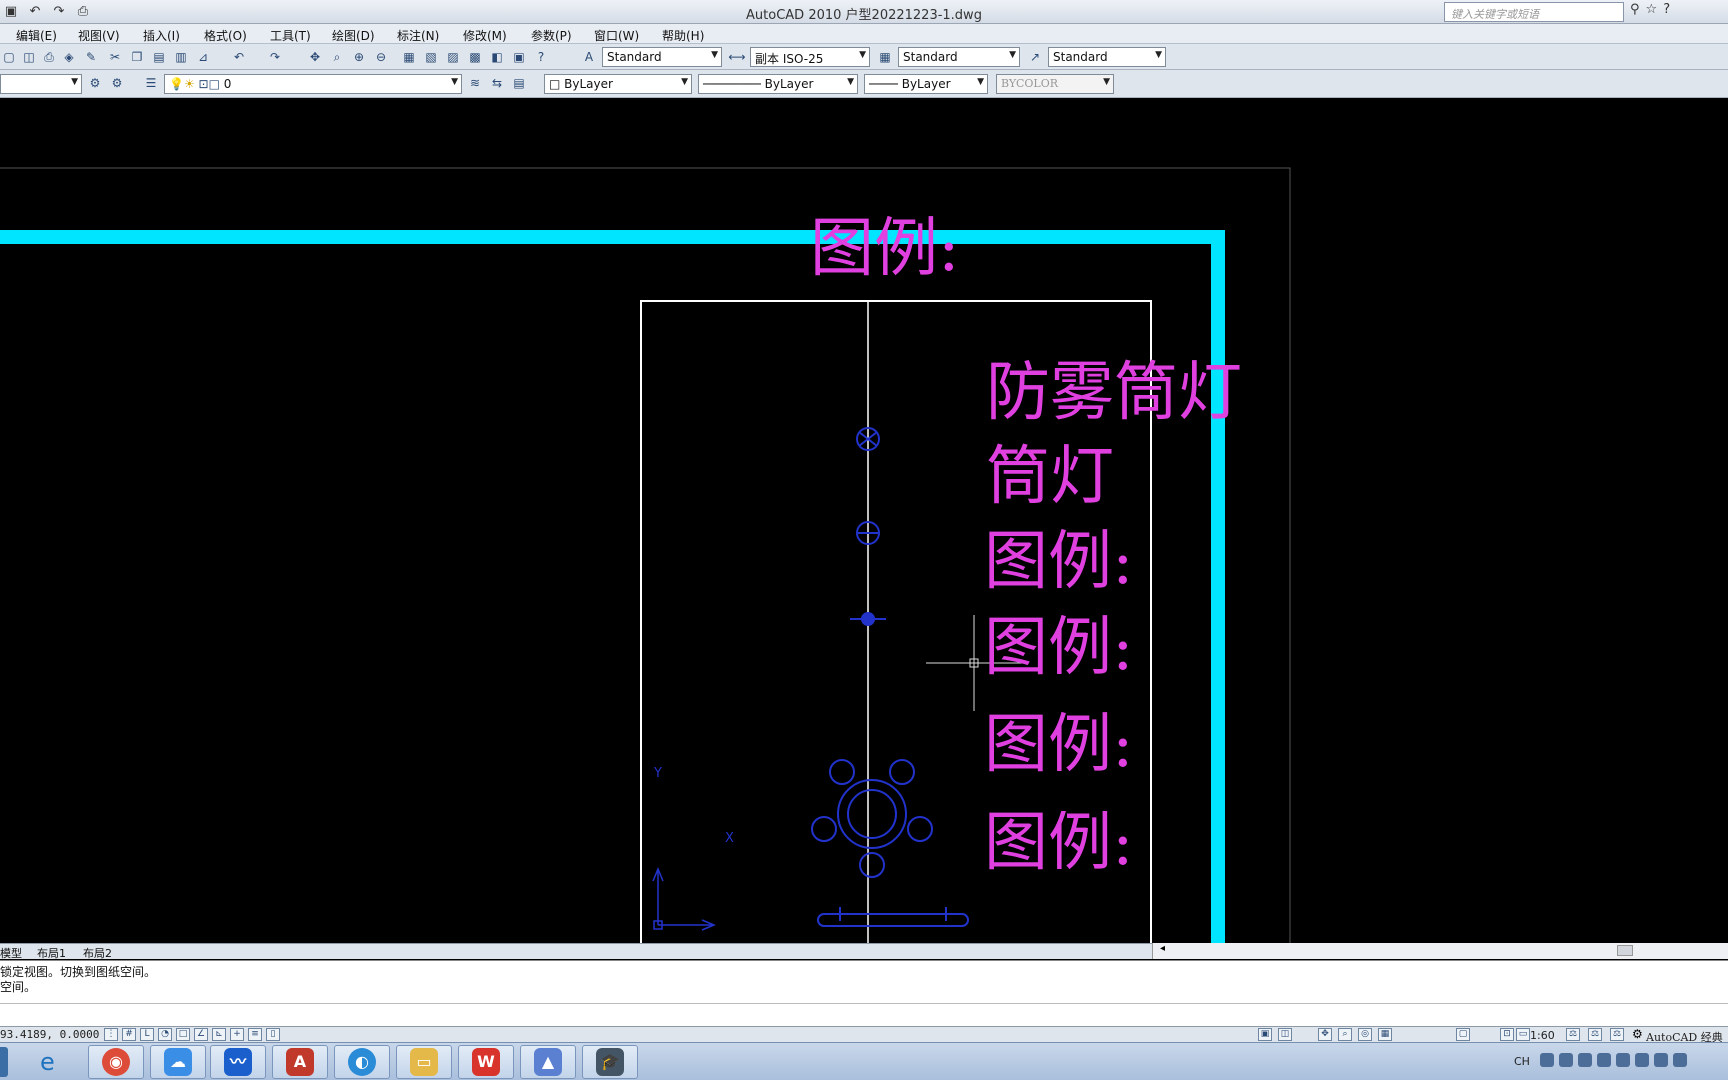 Image resolution: width=1728 pixels, height=1080 pixels. Describe the element at coordinates (11, 953) in the screenshot. I see `tab-model: 模型` at that location.